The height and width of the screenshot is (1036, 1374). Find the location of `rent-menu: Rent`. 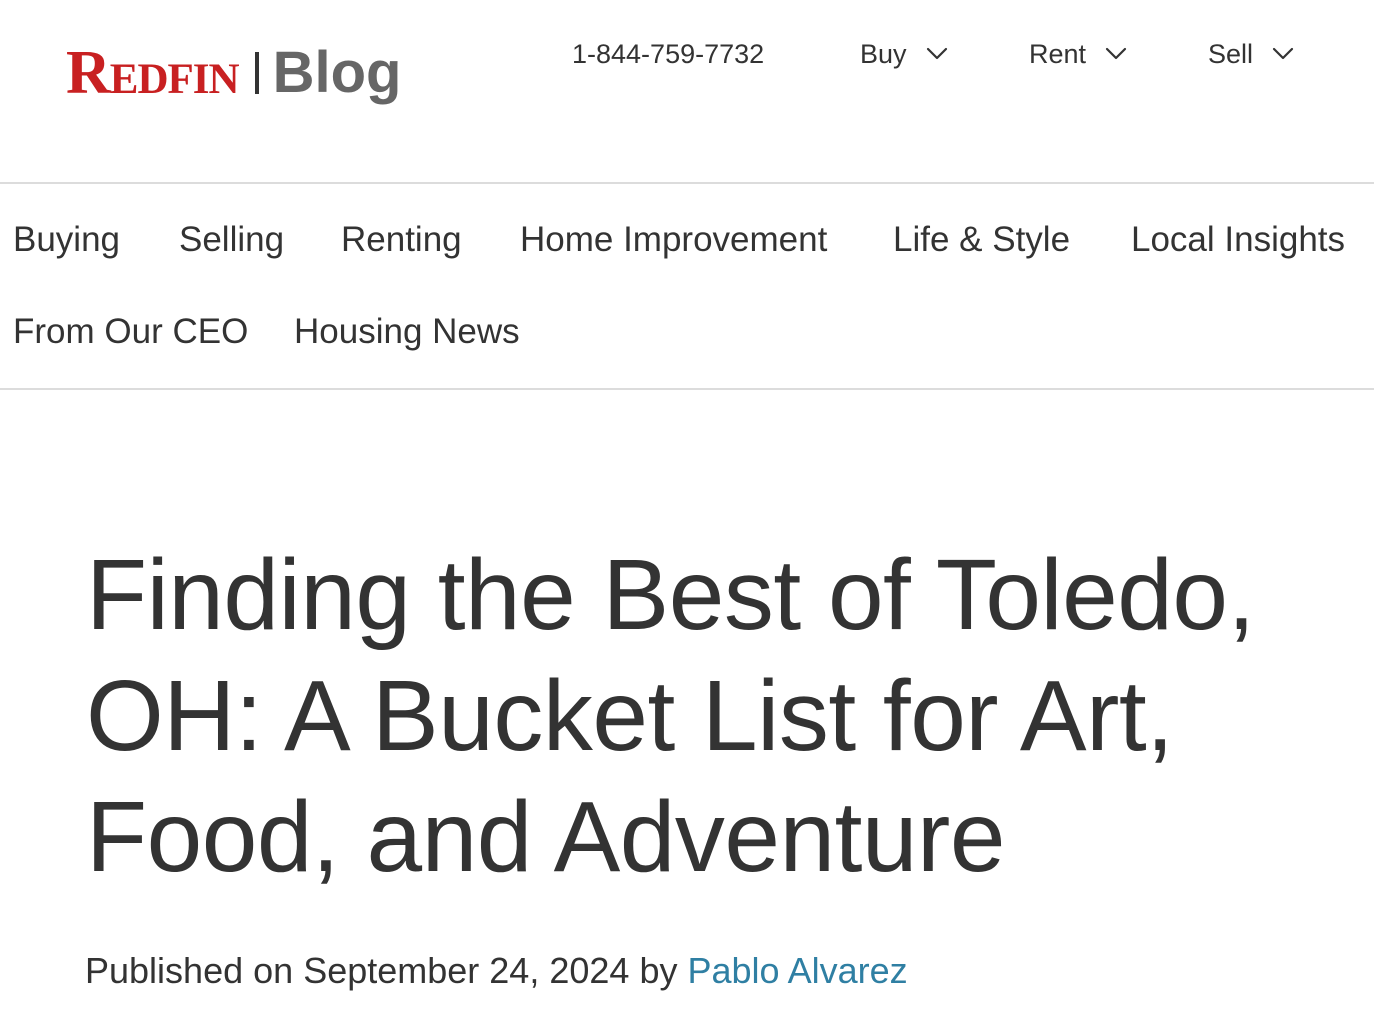

rent-menu: Rent is located at coordinates (1078, 54).